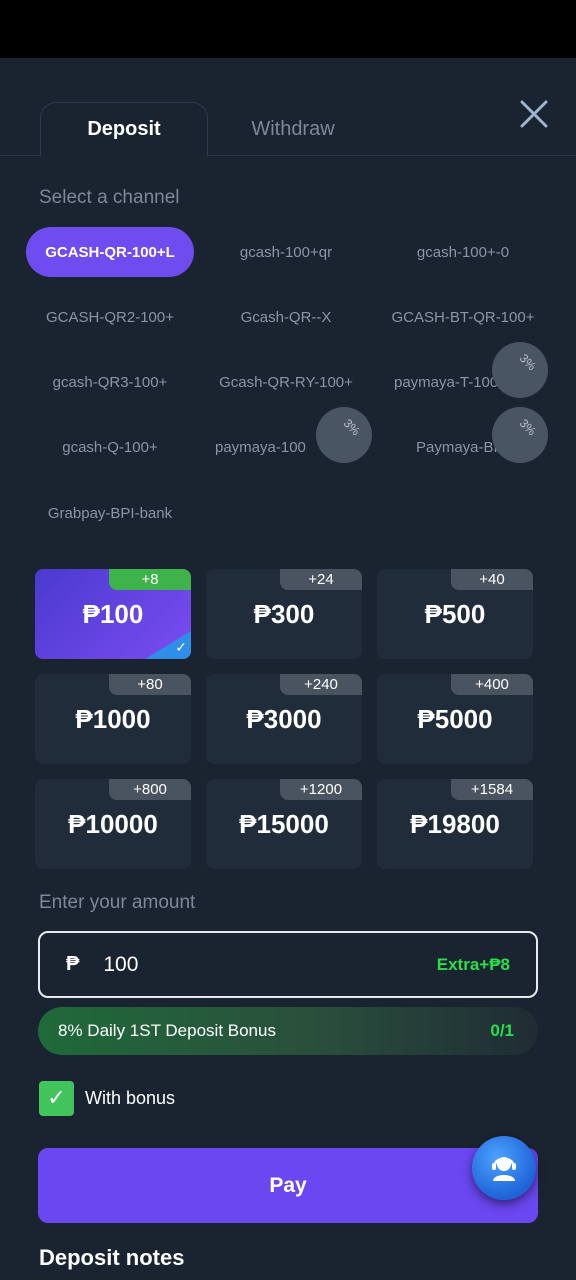 This screenshot has width=576, height=1280. I want to click on channel-option: Gcash-QR-RY-100+, so click(286, 382).